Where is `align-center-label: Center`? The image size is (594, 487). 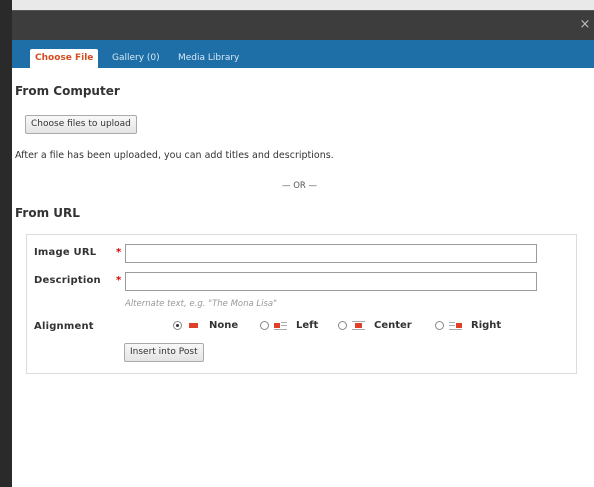
align-center-label: Center is located at coordinates (393, 325).